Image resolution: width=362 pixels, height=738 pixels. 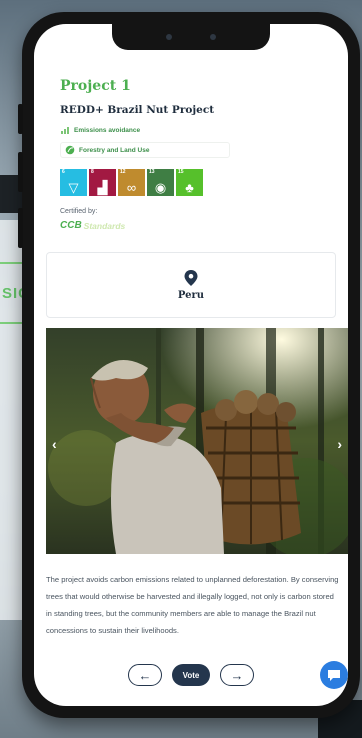 I want to click on certified-label: Certified by:, so click(x=79, y=211).